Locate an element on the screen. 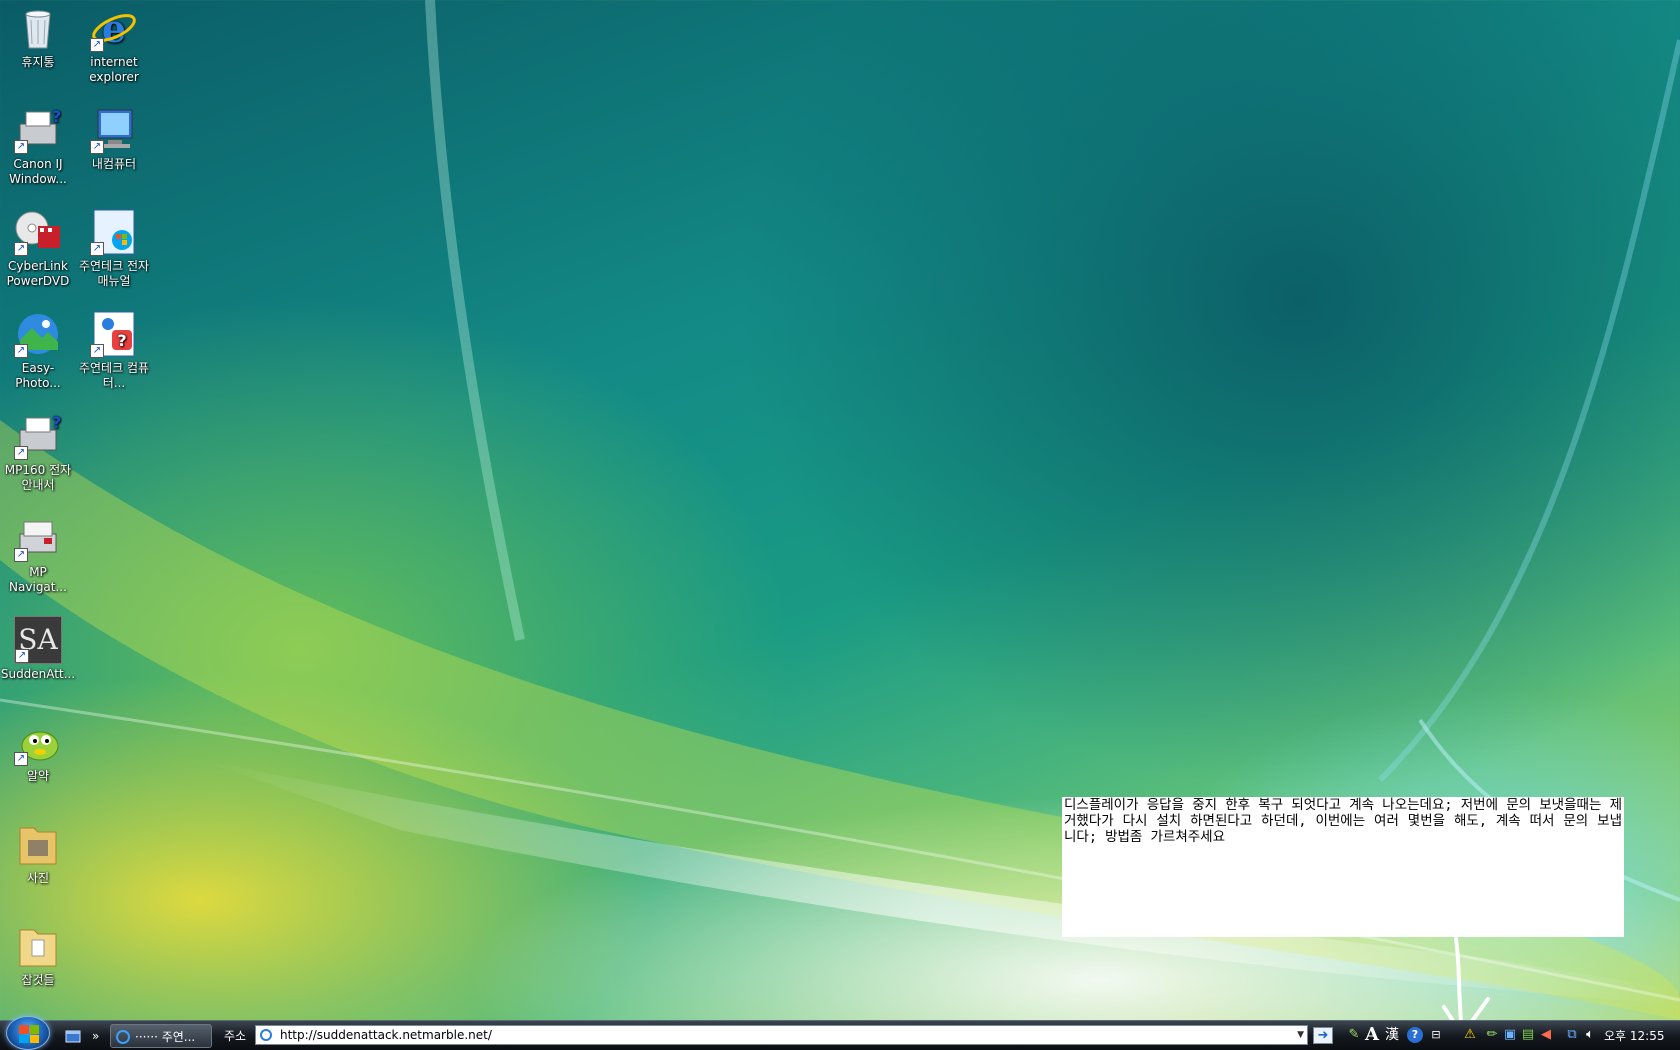 The image size is (1680, 1050). desktop-icon-my-computer: ↗ 내컴퓨터 is located at coordinates (114, 139).